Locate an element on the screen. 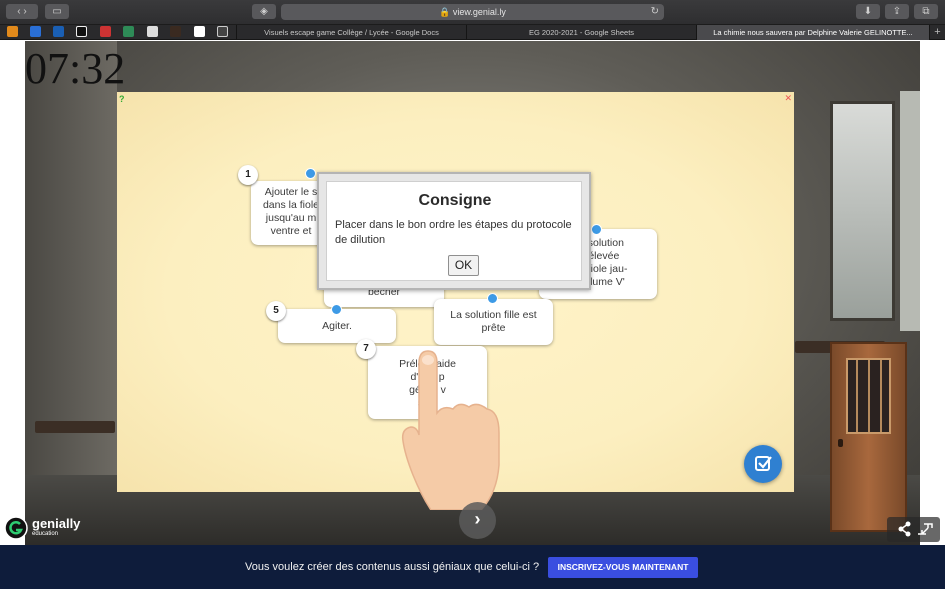 Image resolution: width=945 pixels, height=589 pixels. gmail-icon is located at coordinates (105, 31).